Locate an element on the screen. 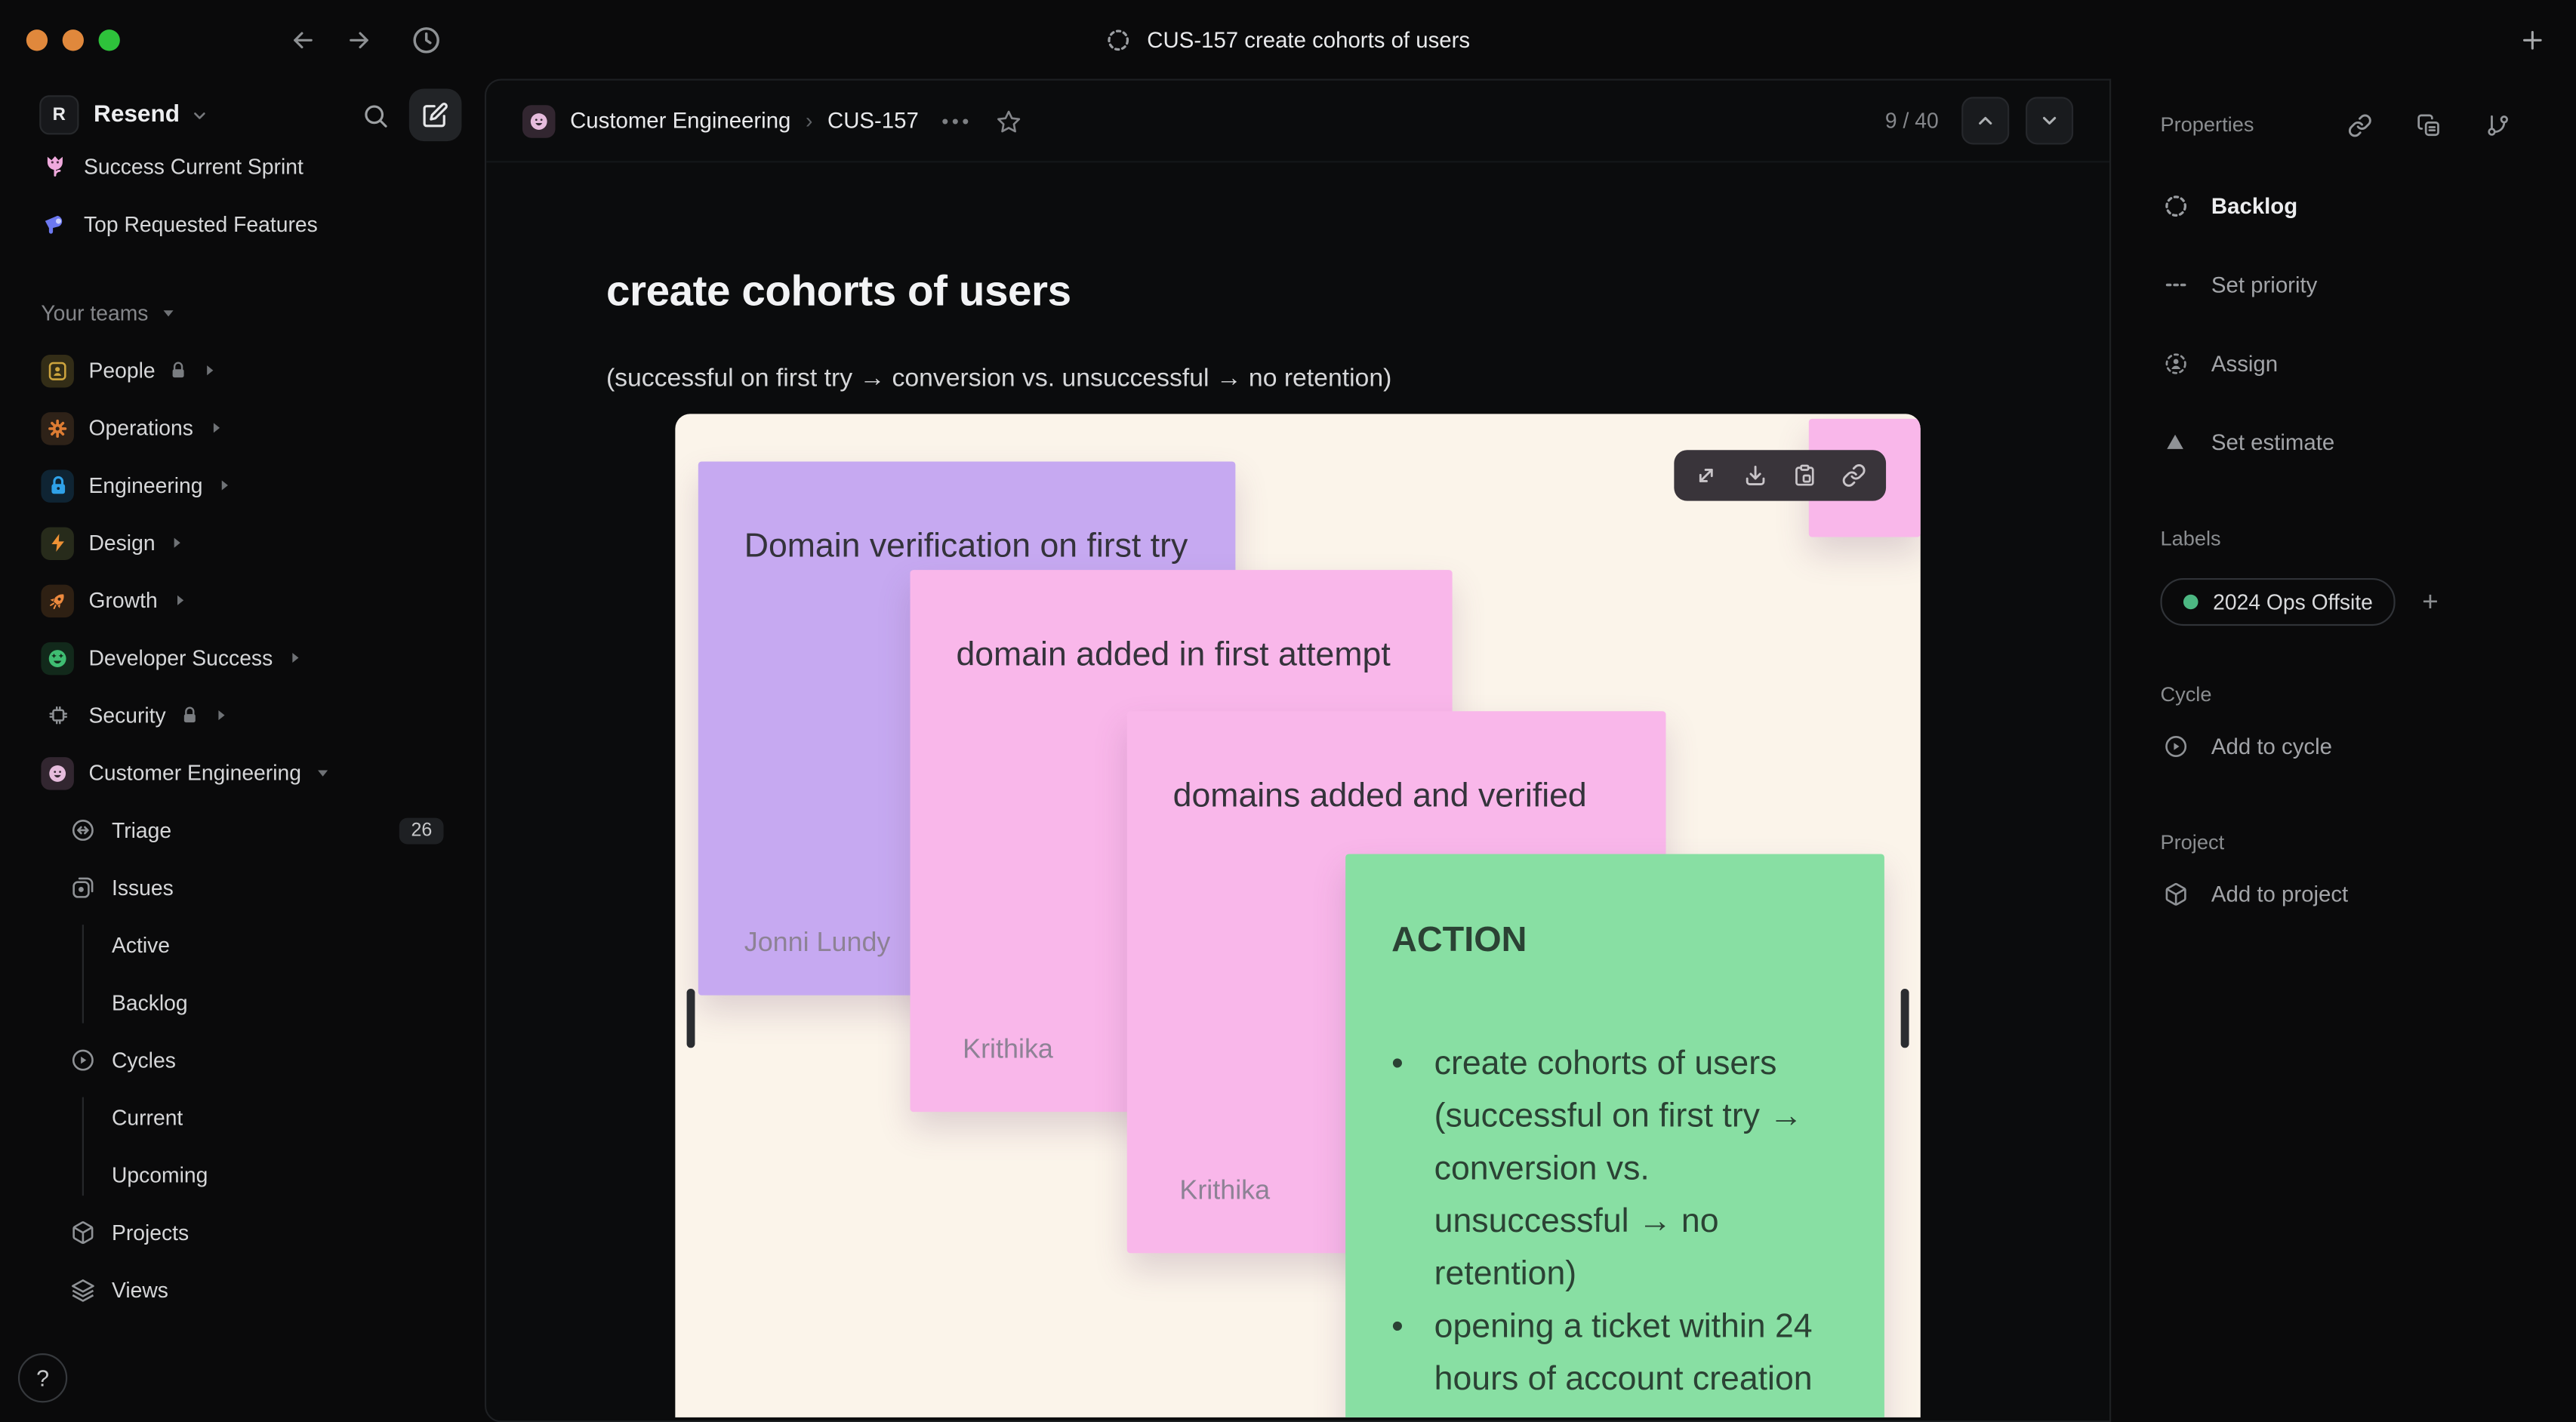  window-close-button is located at coordinates (37, 40).